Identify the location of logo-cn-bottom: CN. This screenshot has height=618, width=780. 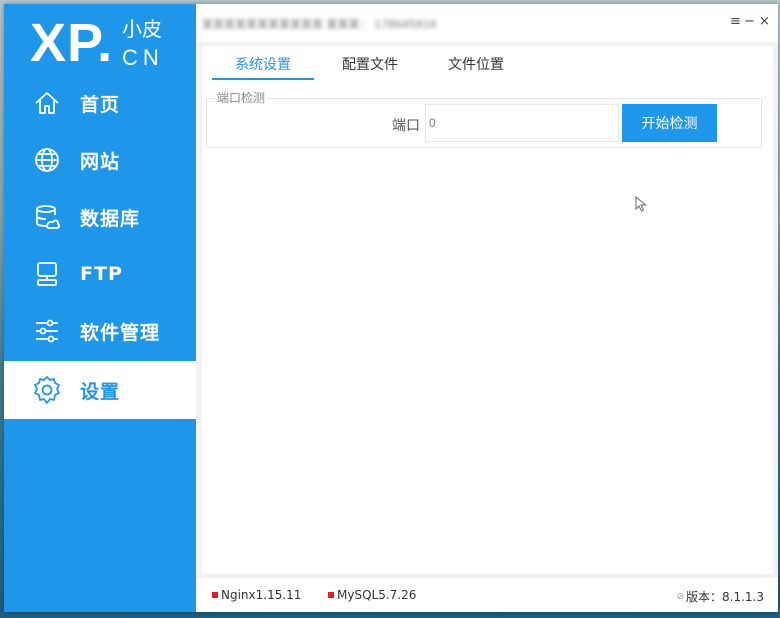
(143, 57).